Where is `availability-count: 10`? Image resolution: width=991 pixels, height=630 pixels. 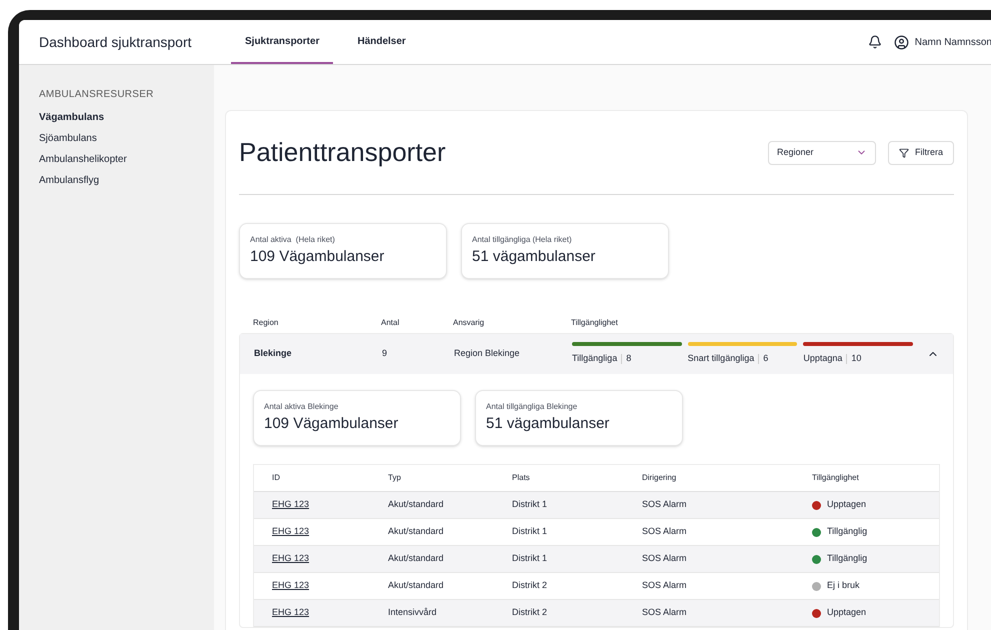 availability-count: 10 is located at coordinates (856, 359).